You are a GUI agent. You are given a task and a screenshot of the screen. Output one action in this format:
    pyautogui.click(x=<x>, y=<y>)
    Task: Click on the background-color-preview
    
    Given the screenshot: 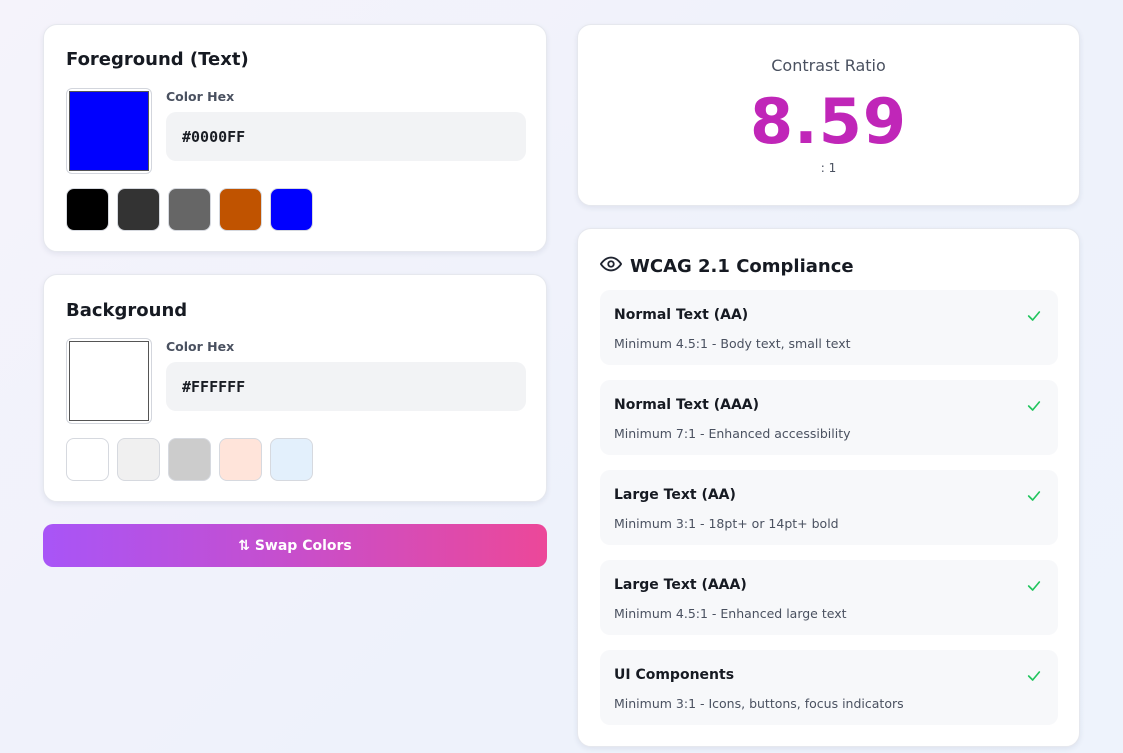 What is the action you would take?
    pyautogui.click(x=109, y=381)
    